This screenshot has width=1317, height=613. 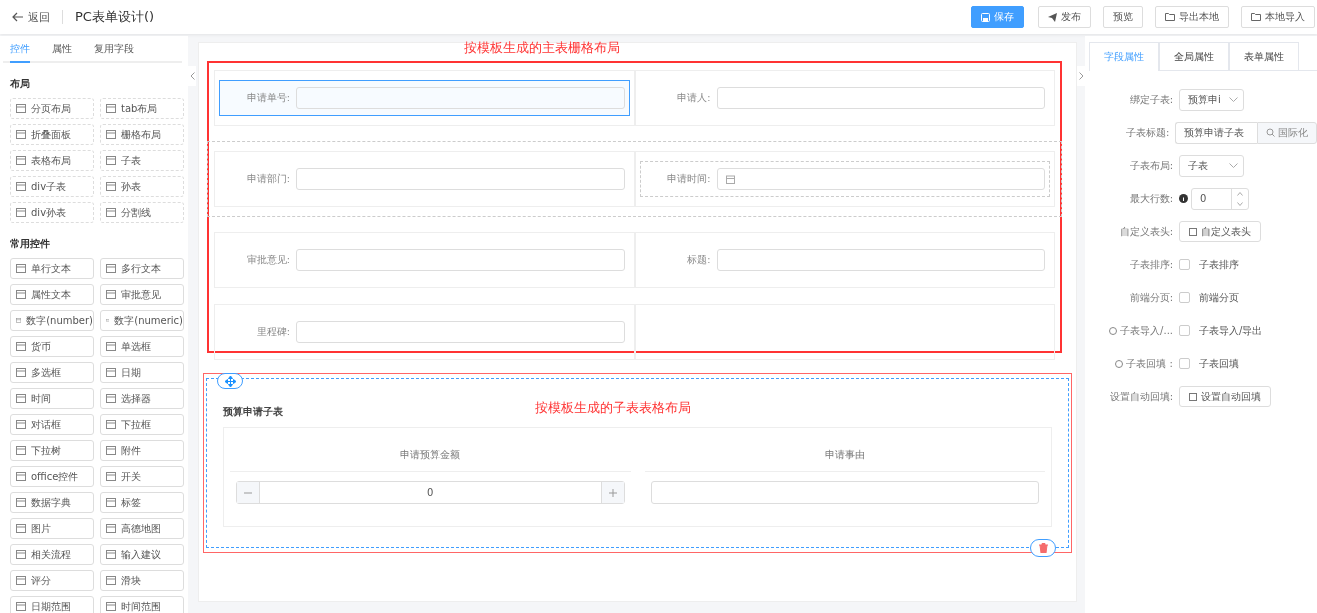 What do you see at coordinates (1211, 99) in the screenshot?
I see `select-field: 预算申i` at bounding box center [1211, 99].